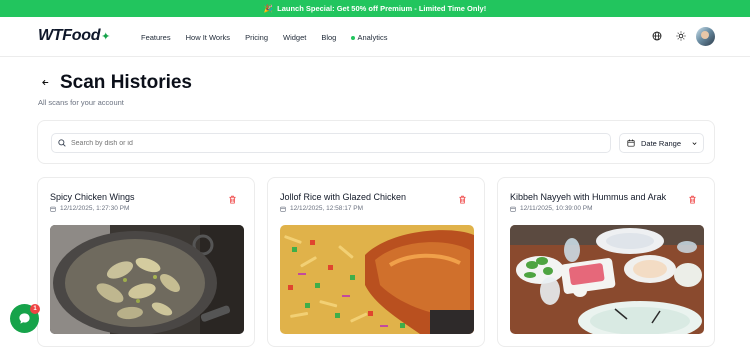 The width and height of the screenshot is (750, 347). I want to click on date-range-button: Date Range, so click(661, 143).